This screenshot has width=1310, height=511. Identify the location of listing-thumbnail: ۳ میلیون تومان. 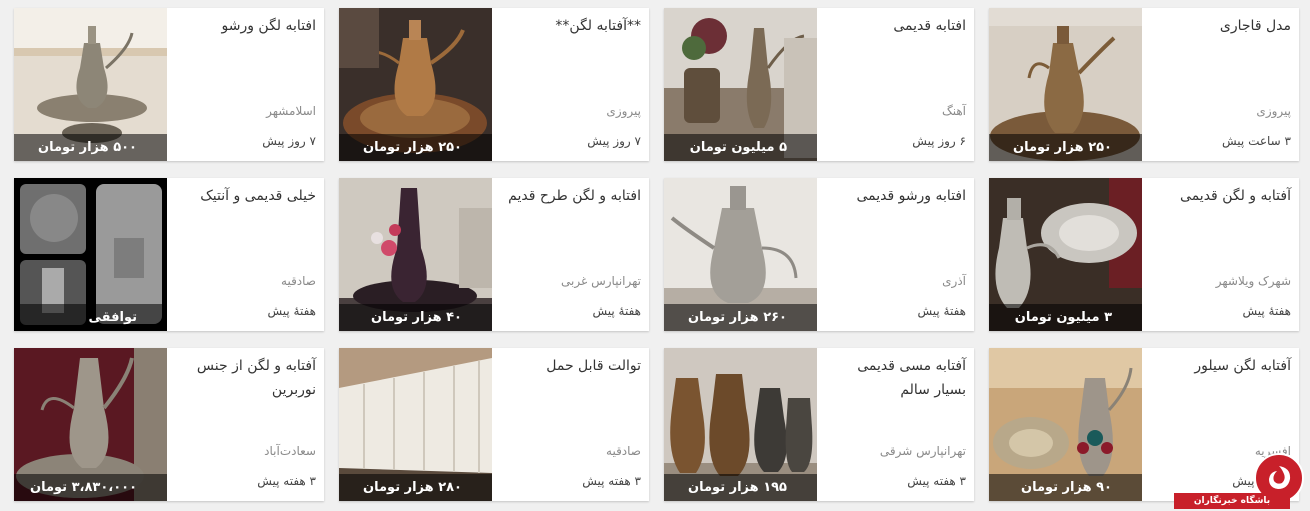
(1065, 254).